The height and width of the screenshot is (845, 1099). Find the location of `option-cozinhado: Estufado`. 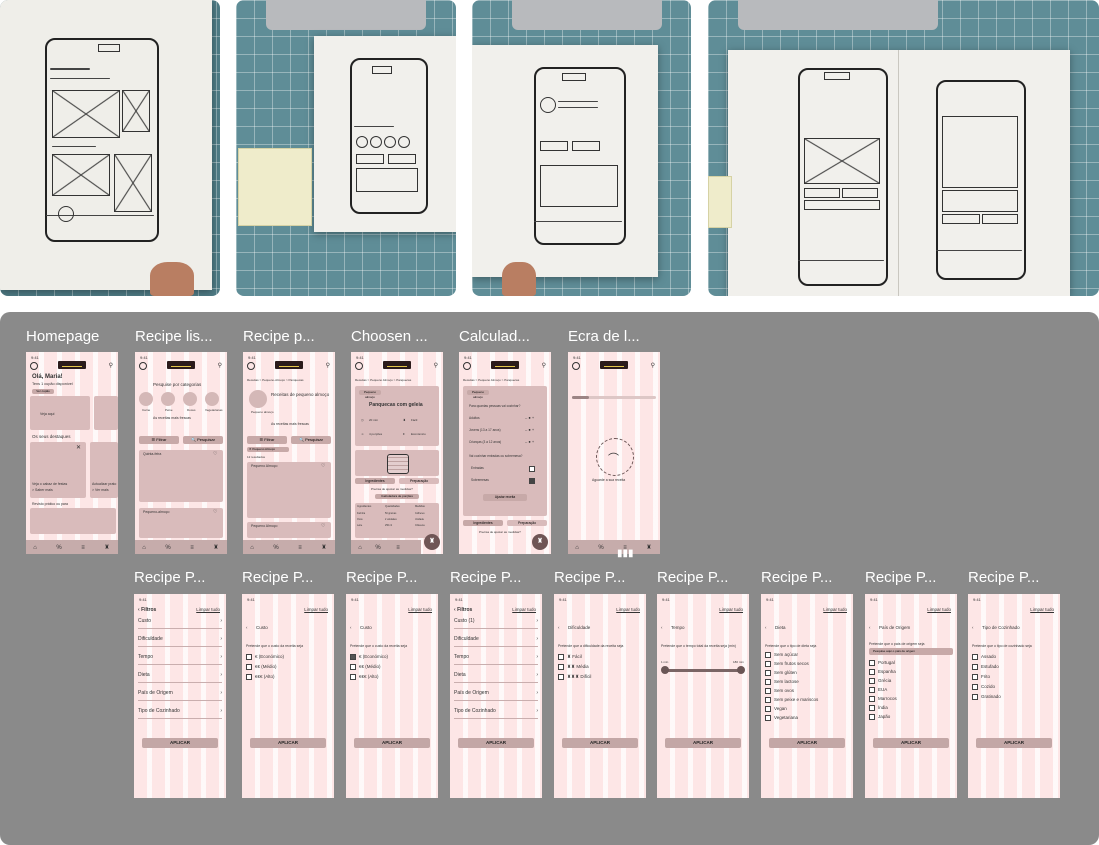

option-cozinhado: Estufado is located at coordinates (985, 667).